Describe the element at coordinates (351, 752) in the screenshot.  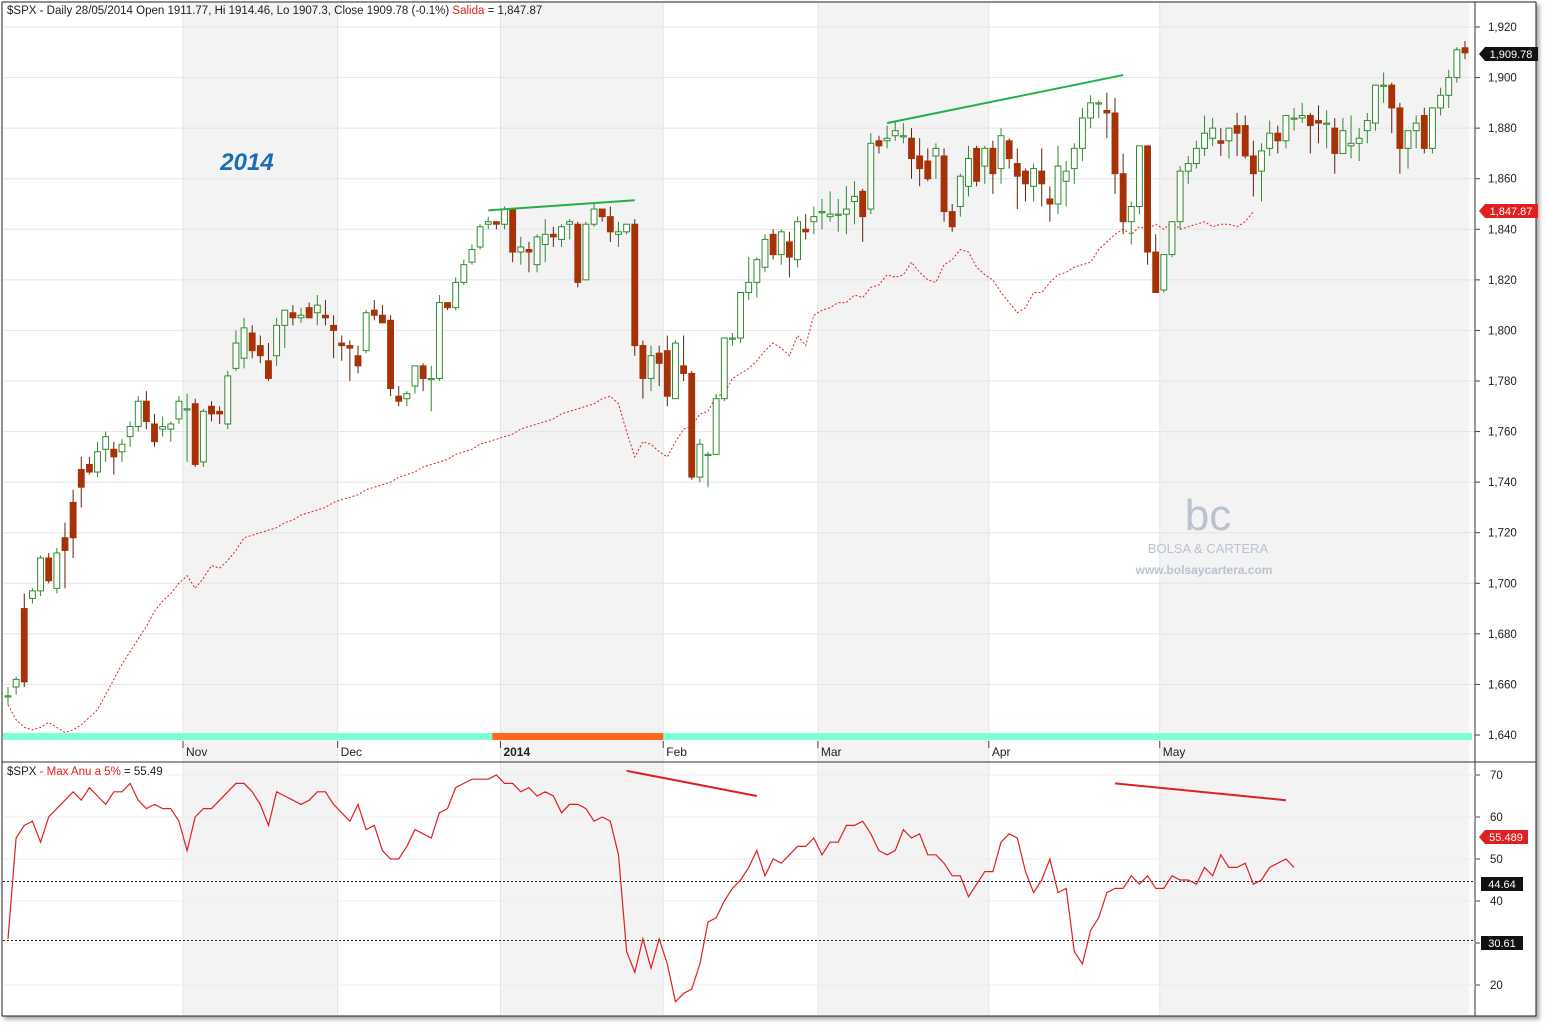
I see `x-tick-label: Dec` at that location.